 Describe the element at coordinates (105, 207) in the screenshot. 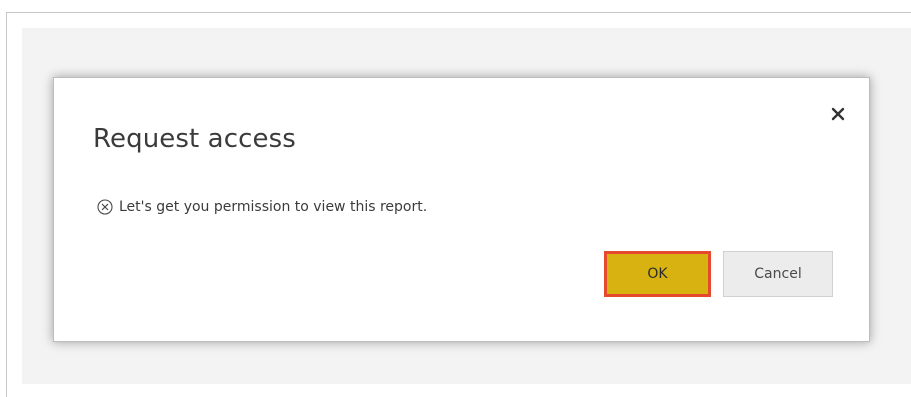

I see `x-circle-icon` at that location.